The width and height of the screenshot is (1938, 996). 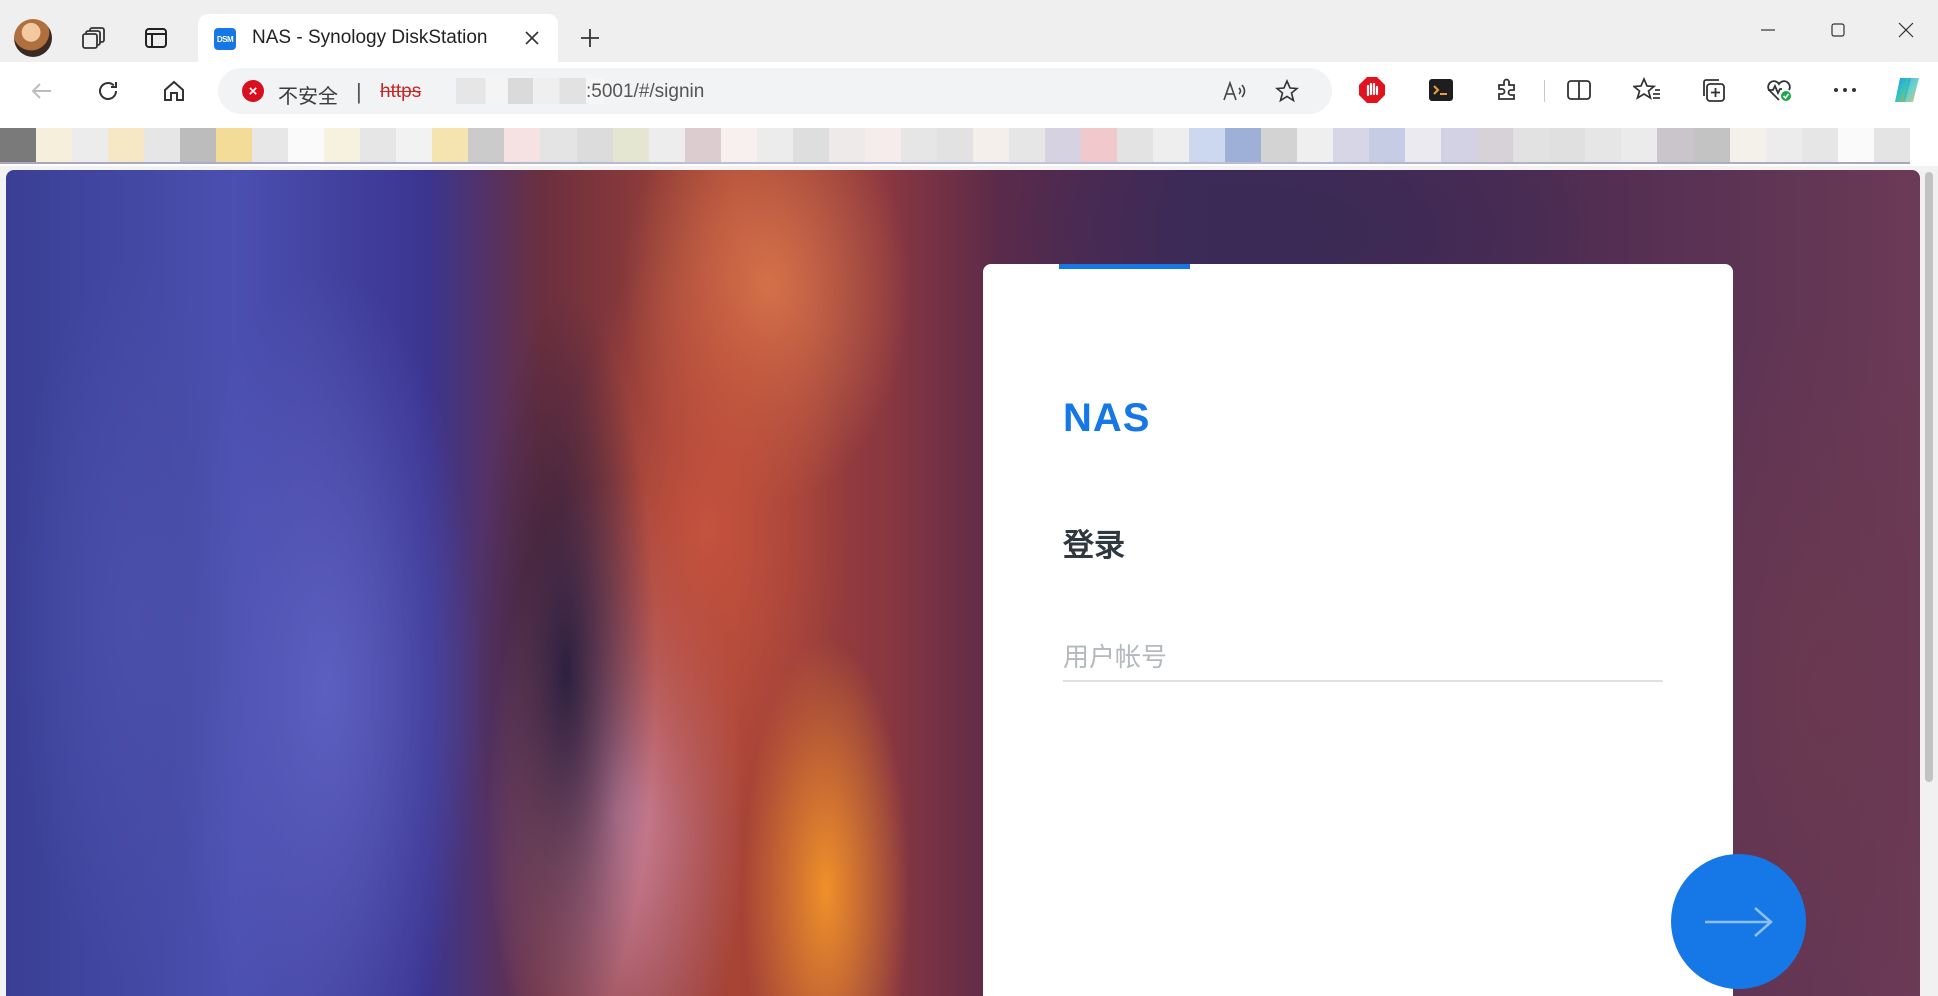 I want to click on dsm-favicon-icon: DSM, so click(x=225, y=39).